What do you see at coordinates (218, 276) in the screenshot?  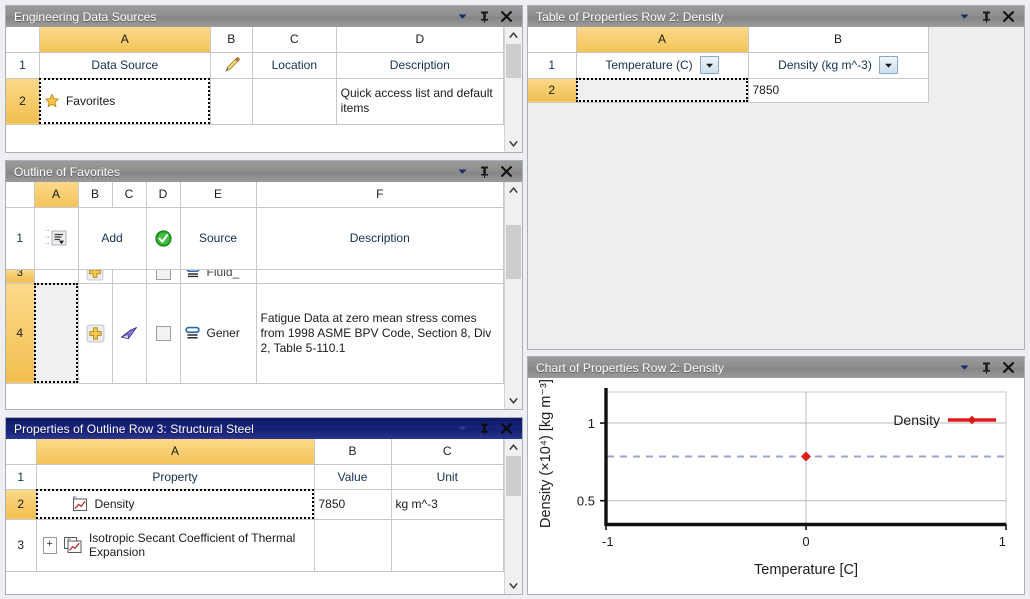 I see `cell-e-row3: Fluid_` at bounding box center [218, 276].